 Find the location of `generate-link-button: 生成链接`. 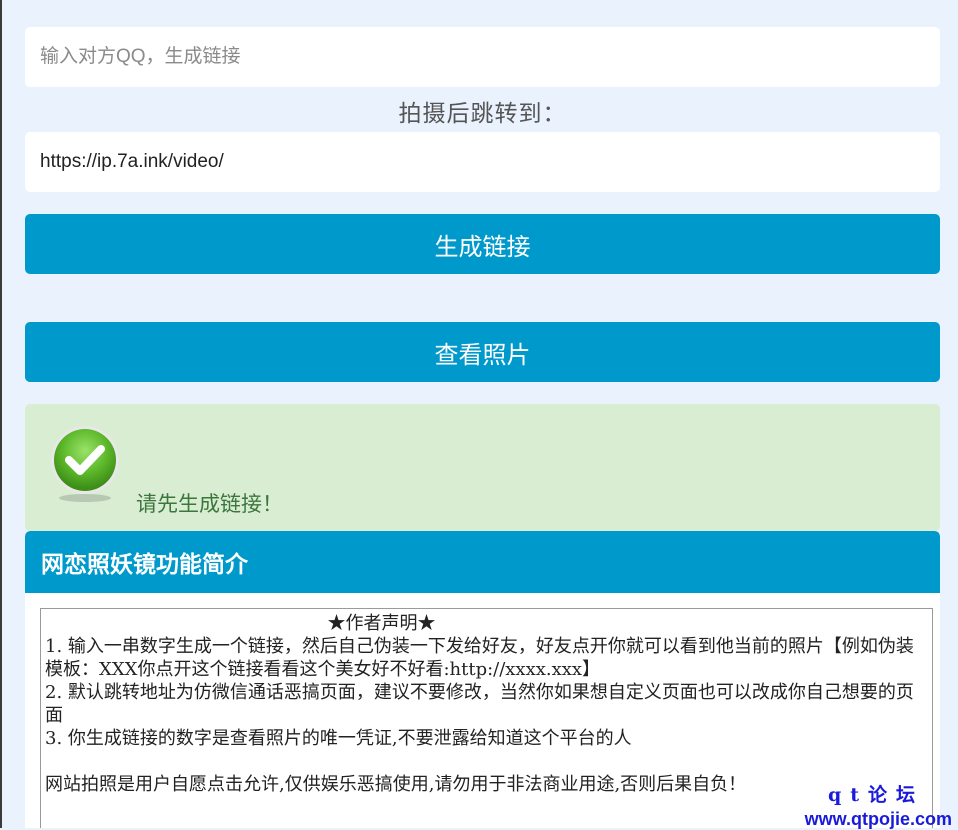

generate-link-button: 生成链接 is located at coordinates (482, 244).